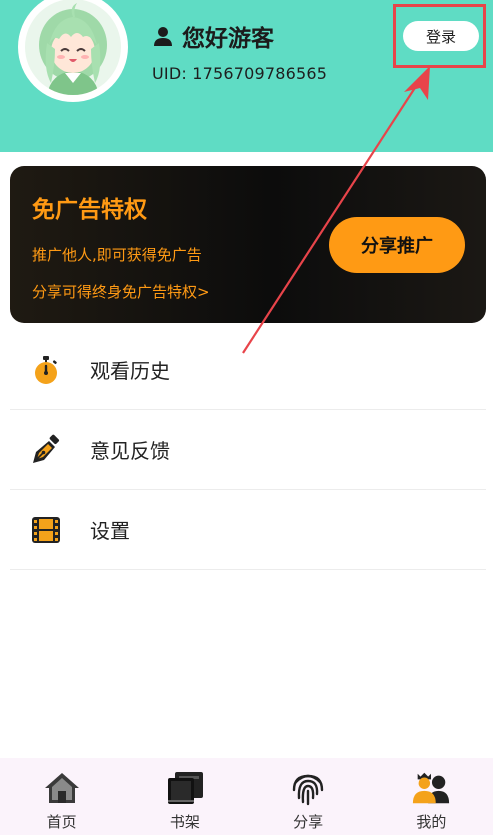 The image size is (493, 835). What do you see at coordinates (46, 370) in the screenshot?
I see `stopwatch-icon` at bounding box center [46, 370].